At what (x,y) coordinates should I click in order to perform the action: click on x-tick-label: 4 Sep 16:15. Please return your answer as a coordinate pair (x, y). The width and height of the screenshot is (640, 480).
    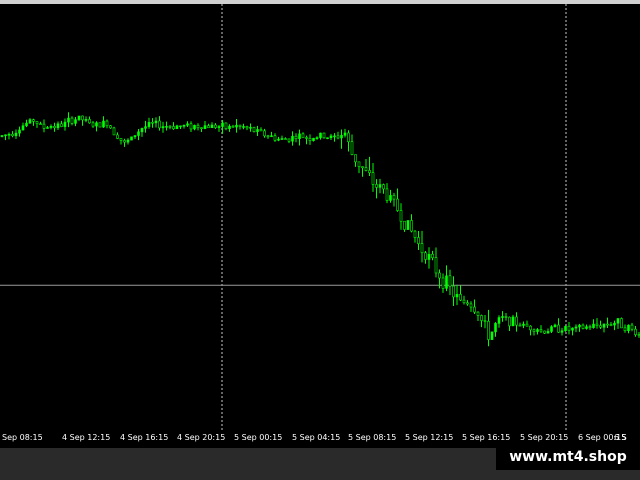
    Looking at the image, I should click on (144, 437).